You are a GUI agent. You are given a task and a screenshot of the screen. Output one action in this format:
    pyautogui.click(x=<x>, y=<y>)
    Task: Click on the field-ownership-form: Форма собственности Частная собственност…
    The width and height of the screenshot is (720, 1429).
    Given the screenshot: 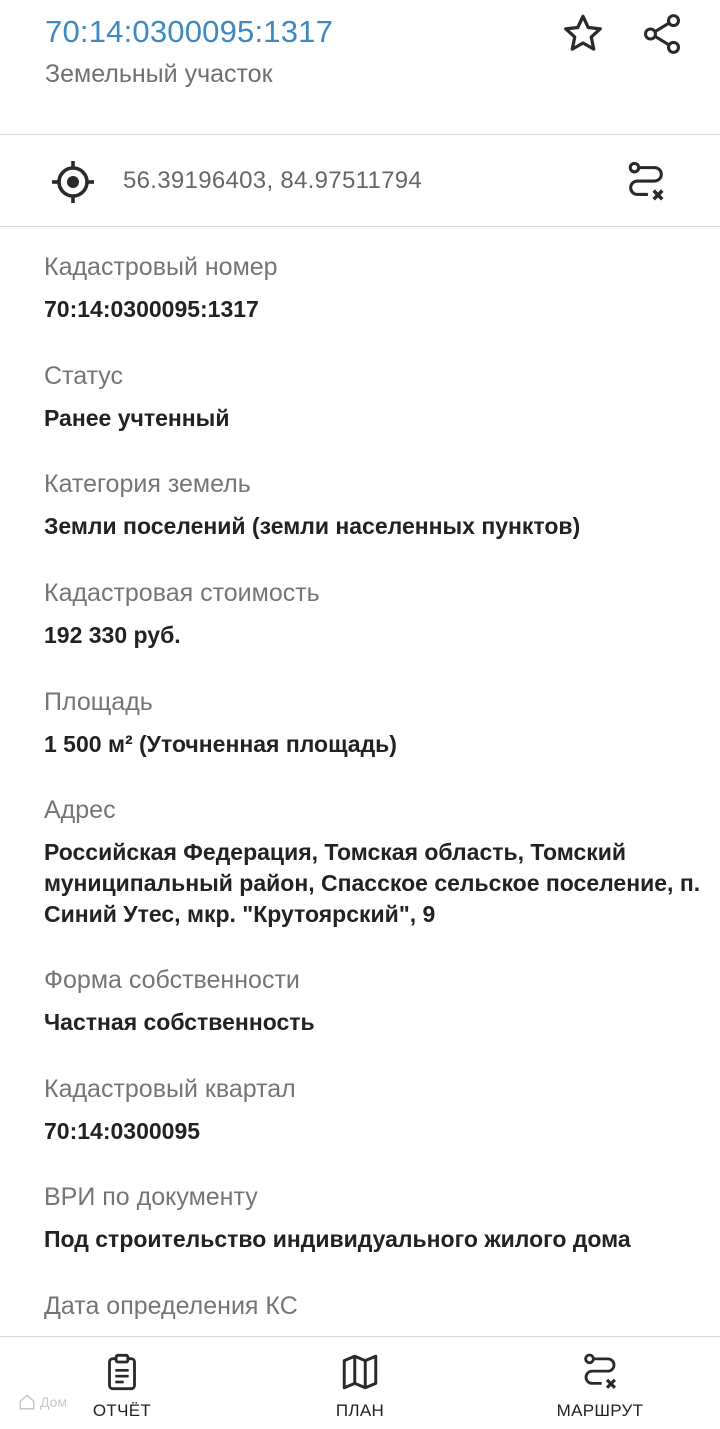 What is the action you would take?
    pyautogui.click(x=380, y=1001)
    